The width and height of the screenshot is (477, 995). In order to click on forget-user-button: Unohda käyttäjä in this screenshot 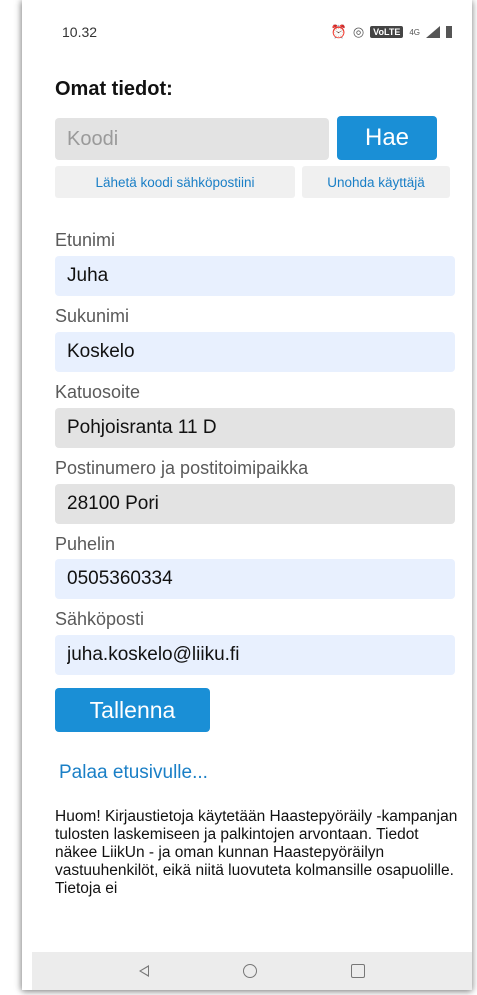, I will do `click(376, 182)`.